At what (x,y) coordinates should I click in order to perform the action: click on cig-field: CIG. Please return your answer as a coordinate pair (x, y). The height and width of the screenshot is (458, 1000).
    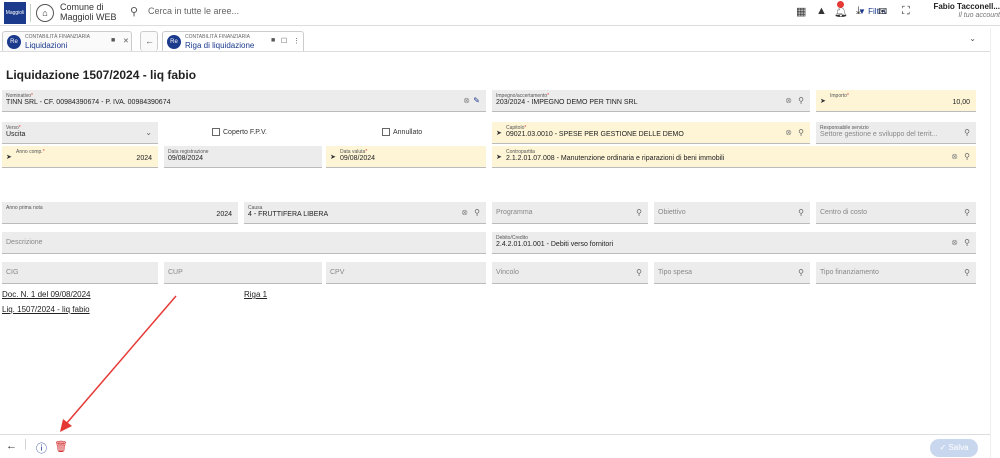
    Looking at the image, I should click on (80, 273).